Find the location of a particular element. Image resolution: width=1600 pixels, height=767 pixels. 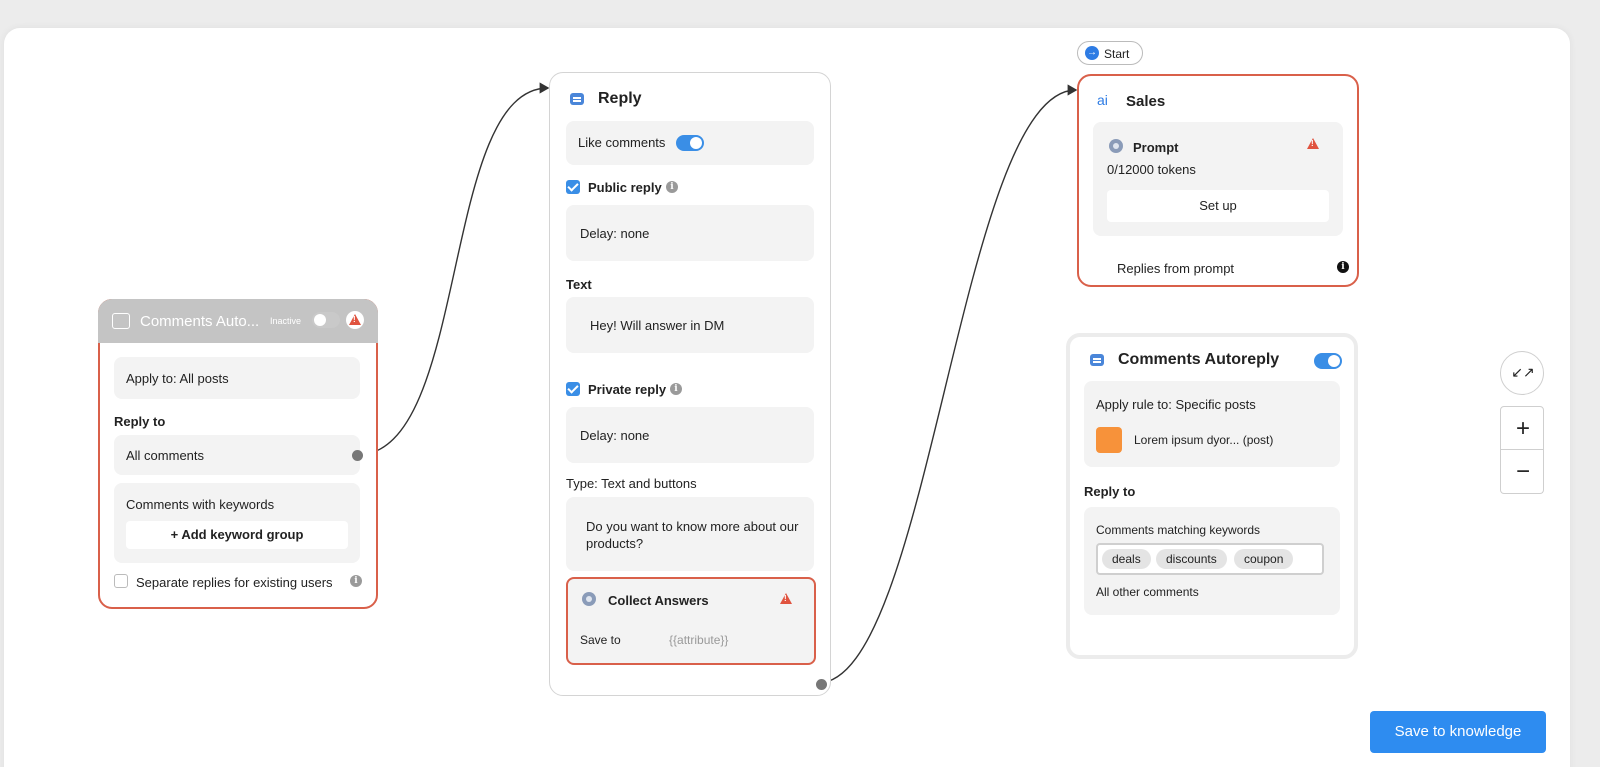

separate-replies-label: Separate replies for existing users is located at coordinates (234, 582).